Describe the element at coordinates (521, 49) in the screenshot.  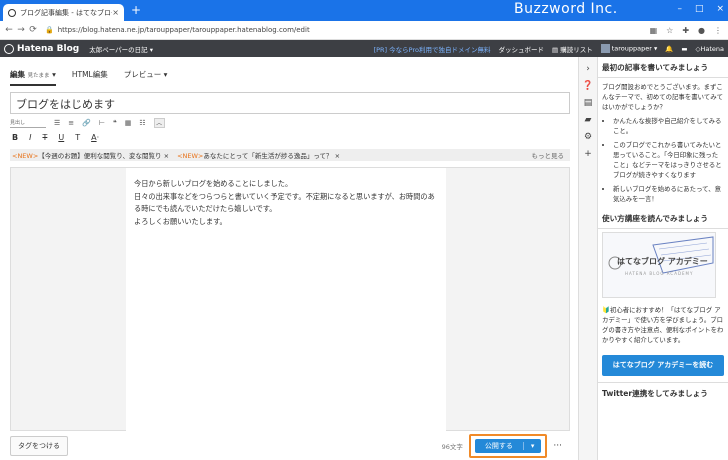
I see `dashboard-link: ダッシュボード` at that location.